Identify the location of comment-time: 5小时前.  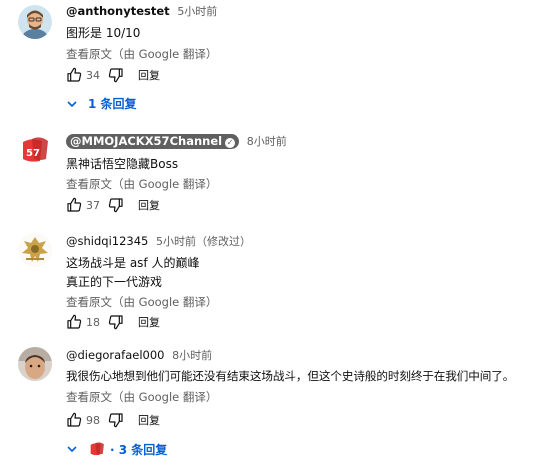
(197, 11).